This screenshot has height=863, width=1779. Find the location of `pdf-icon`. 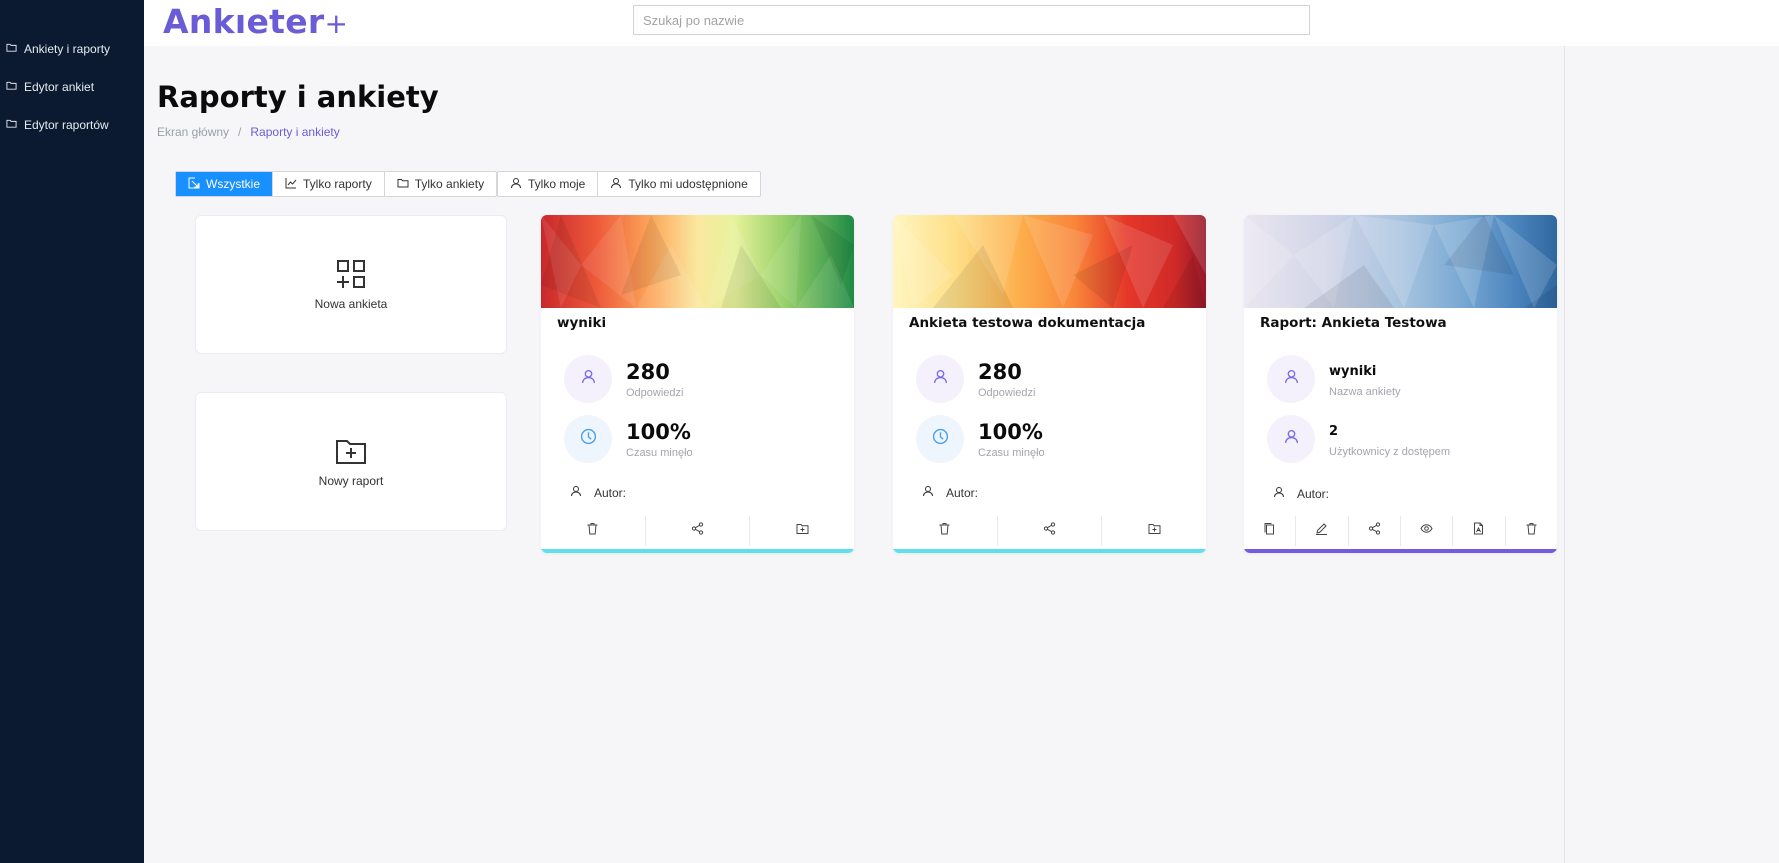

pdf-icon is located at coordinates (1478, 531).